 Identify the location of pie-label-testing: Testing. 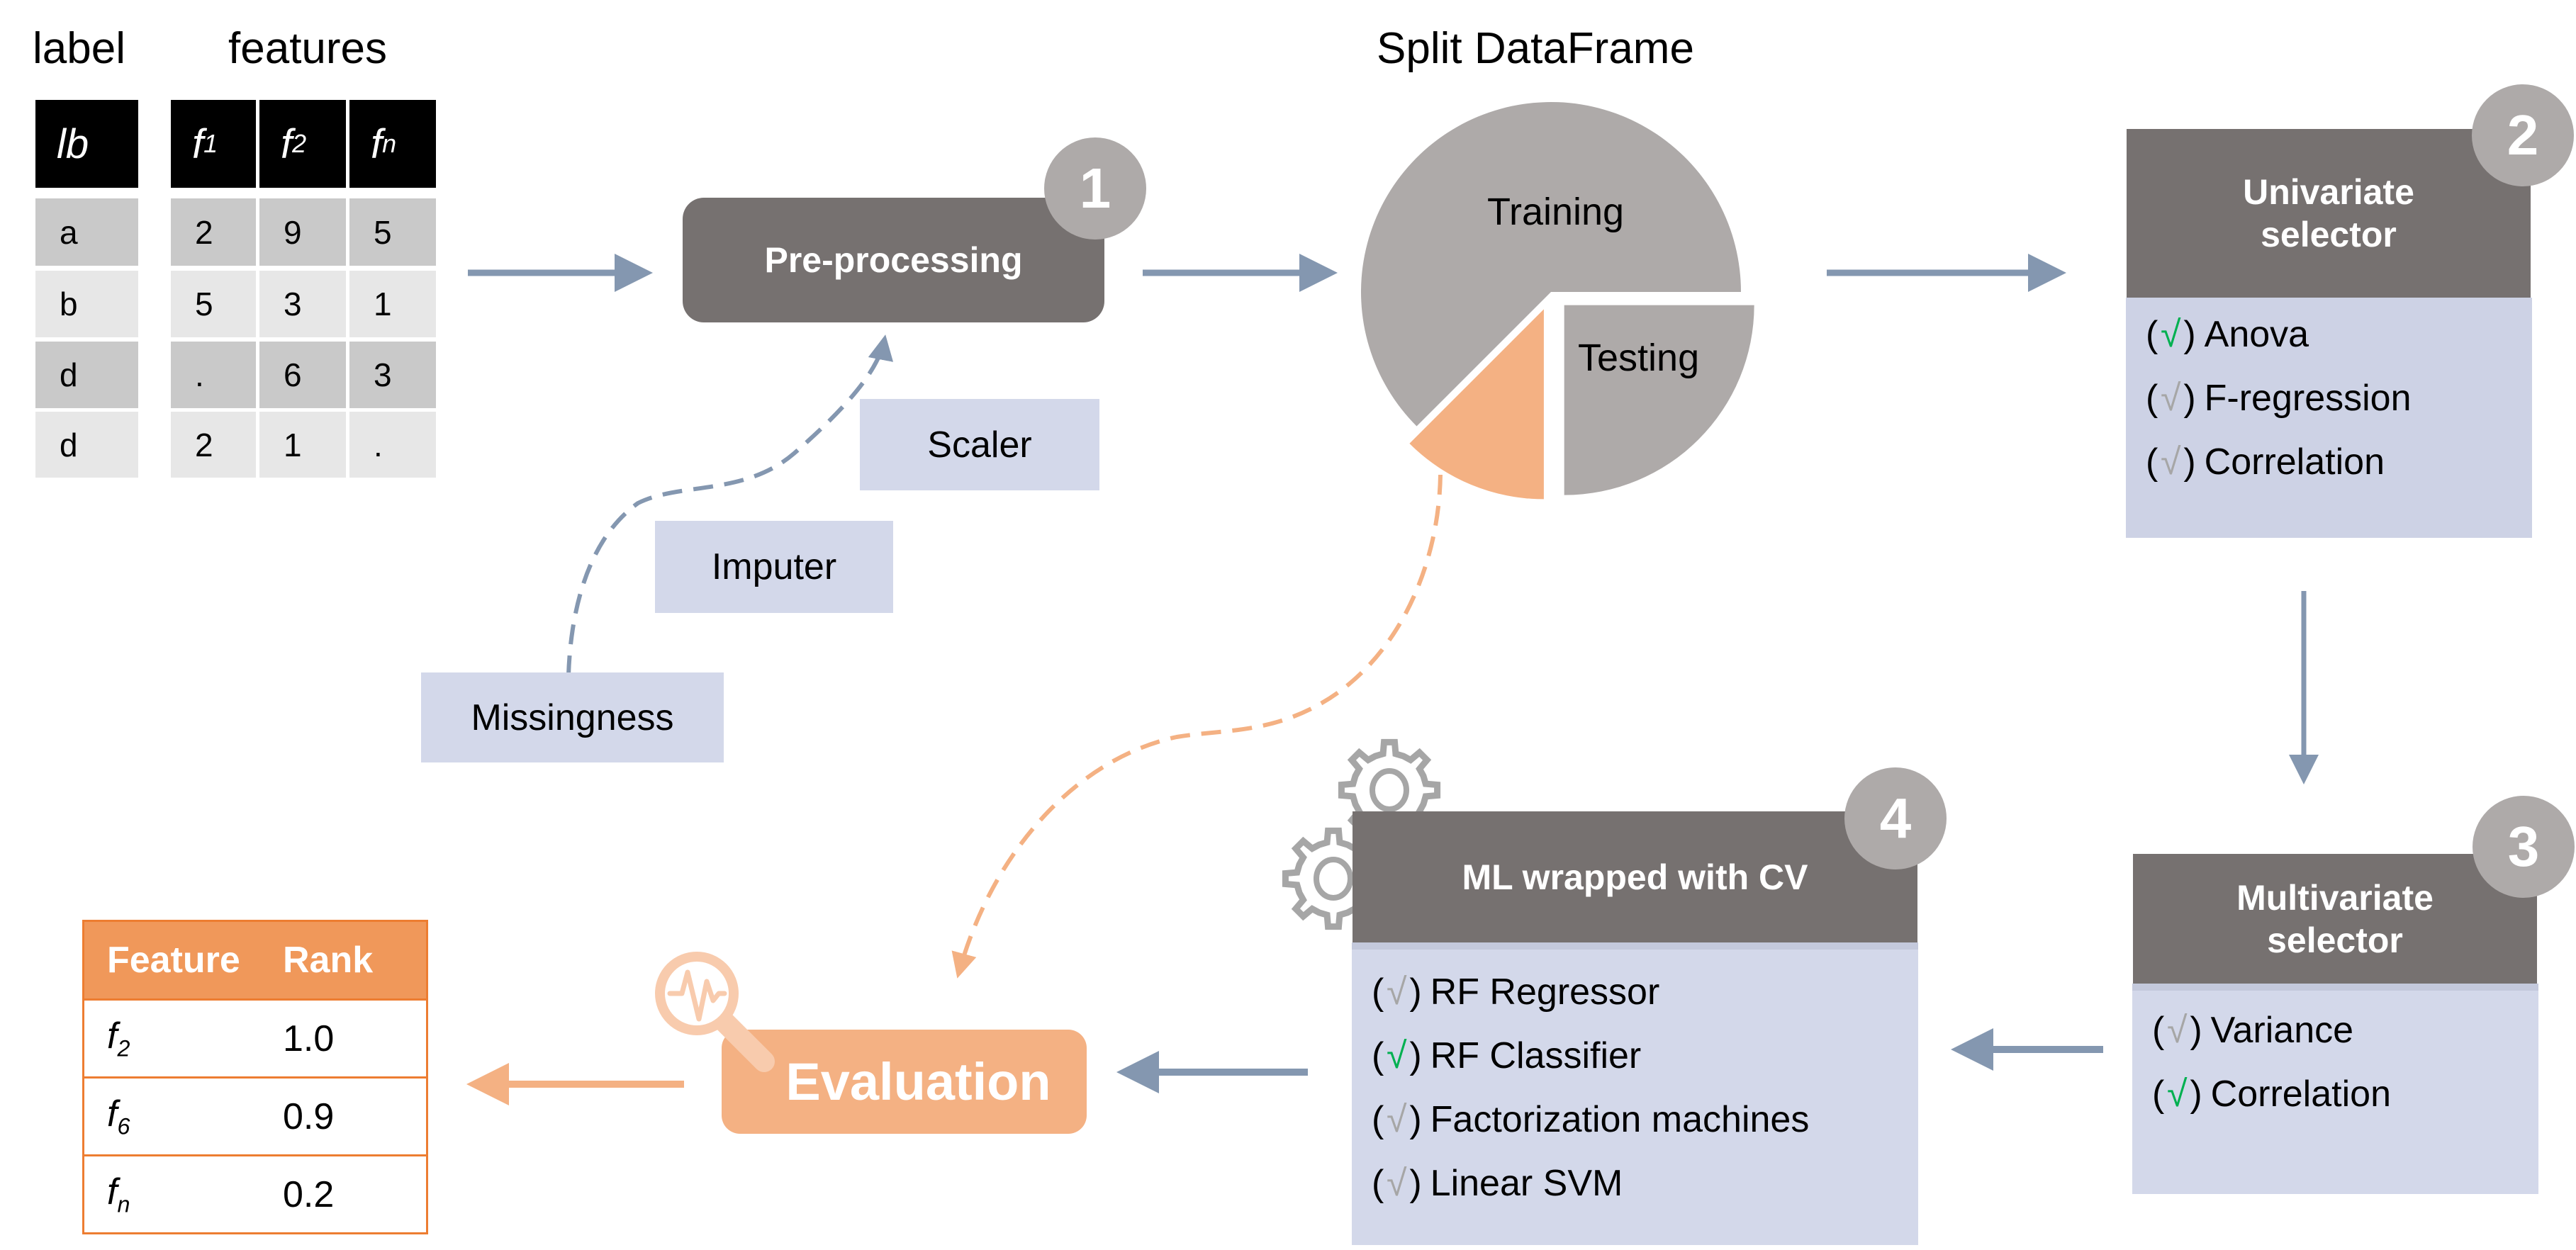
(1639, 358).